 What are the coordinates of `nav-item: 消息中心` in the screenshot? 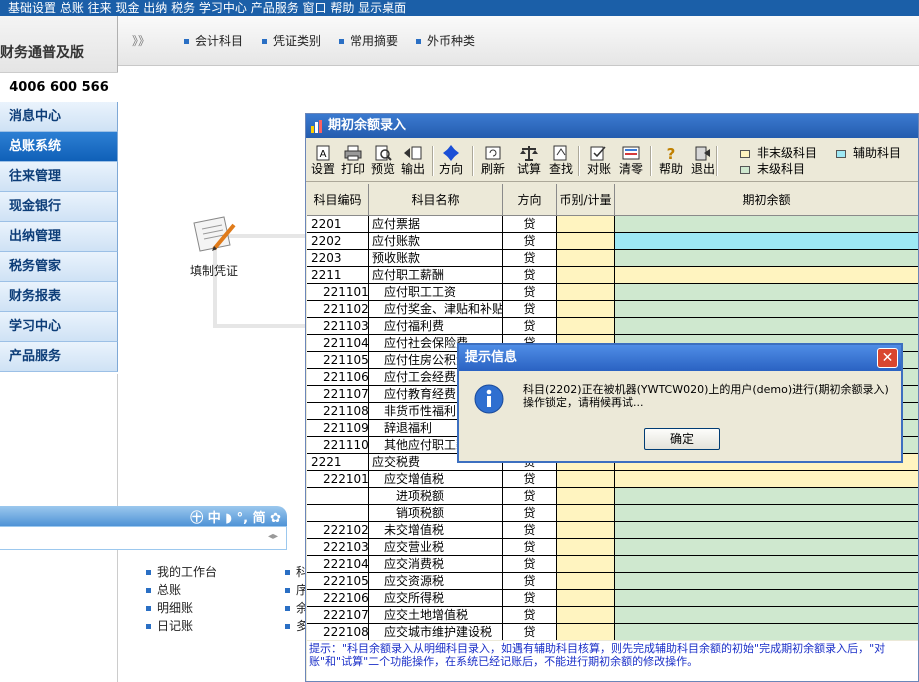 It's located at (59, 117).